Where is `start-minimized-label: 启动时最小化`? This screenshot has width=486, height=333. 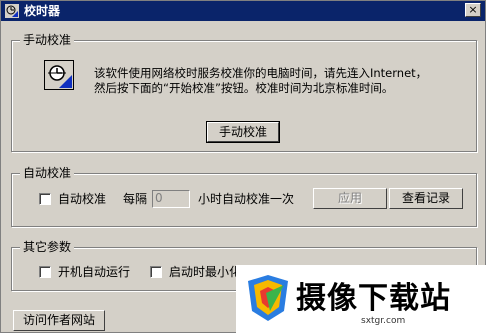
start-minimized-label: 启动时最小化 is located at coordinates (205, 272).